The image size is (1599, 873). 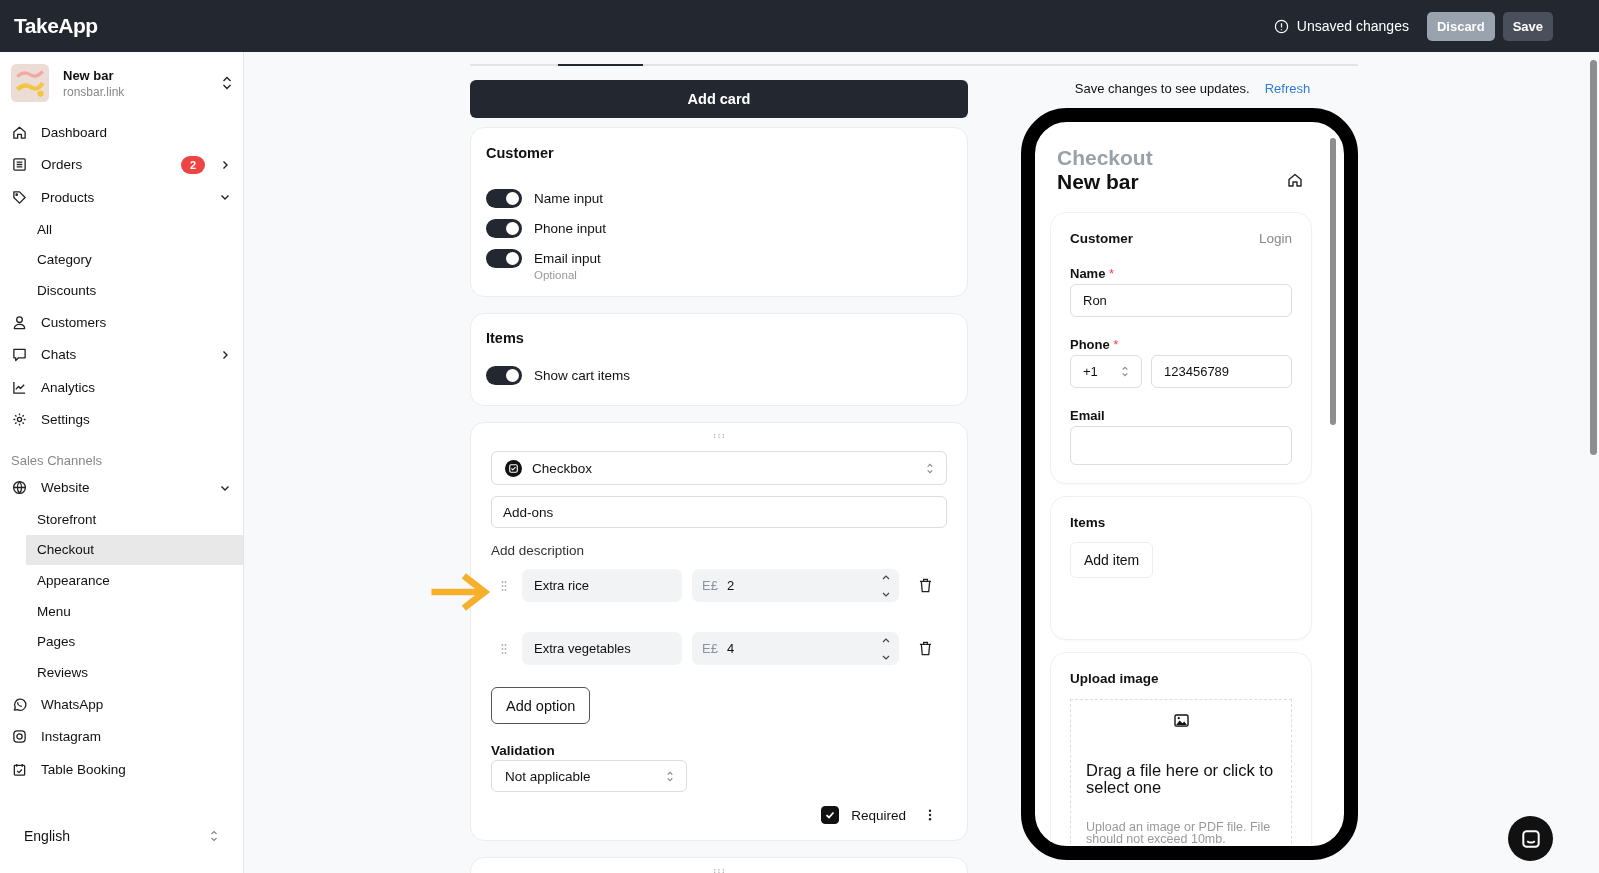 What do you see at coordinates (134, 519) in the screenshot?
I see `nav-subitem: Storefront` at bounding box center [134, 519].